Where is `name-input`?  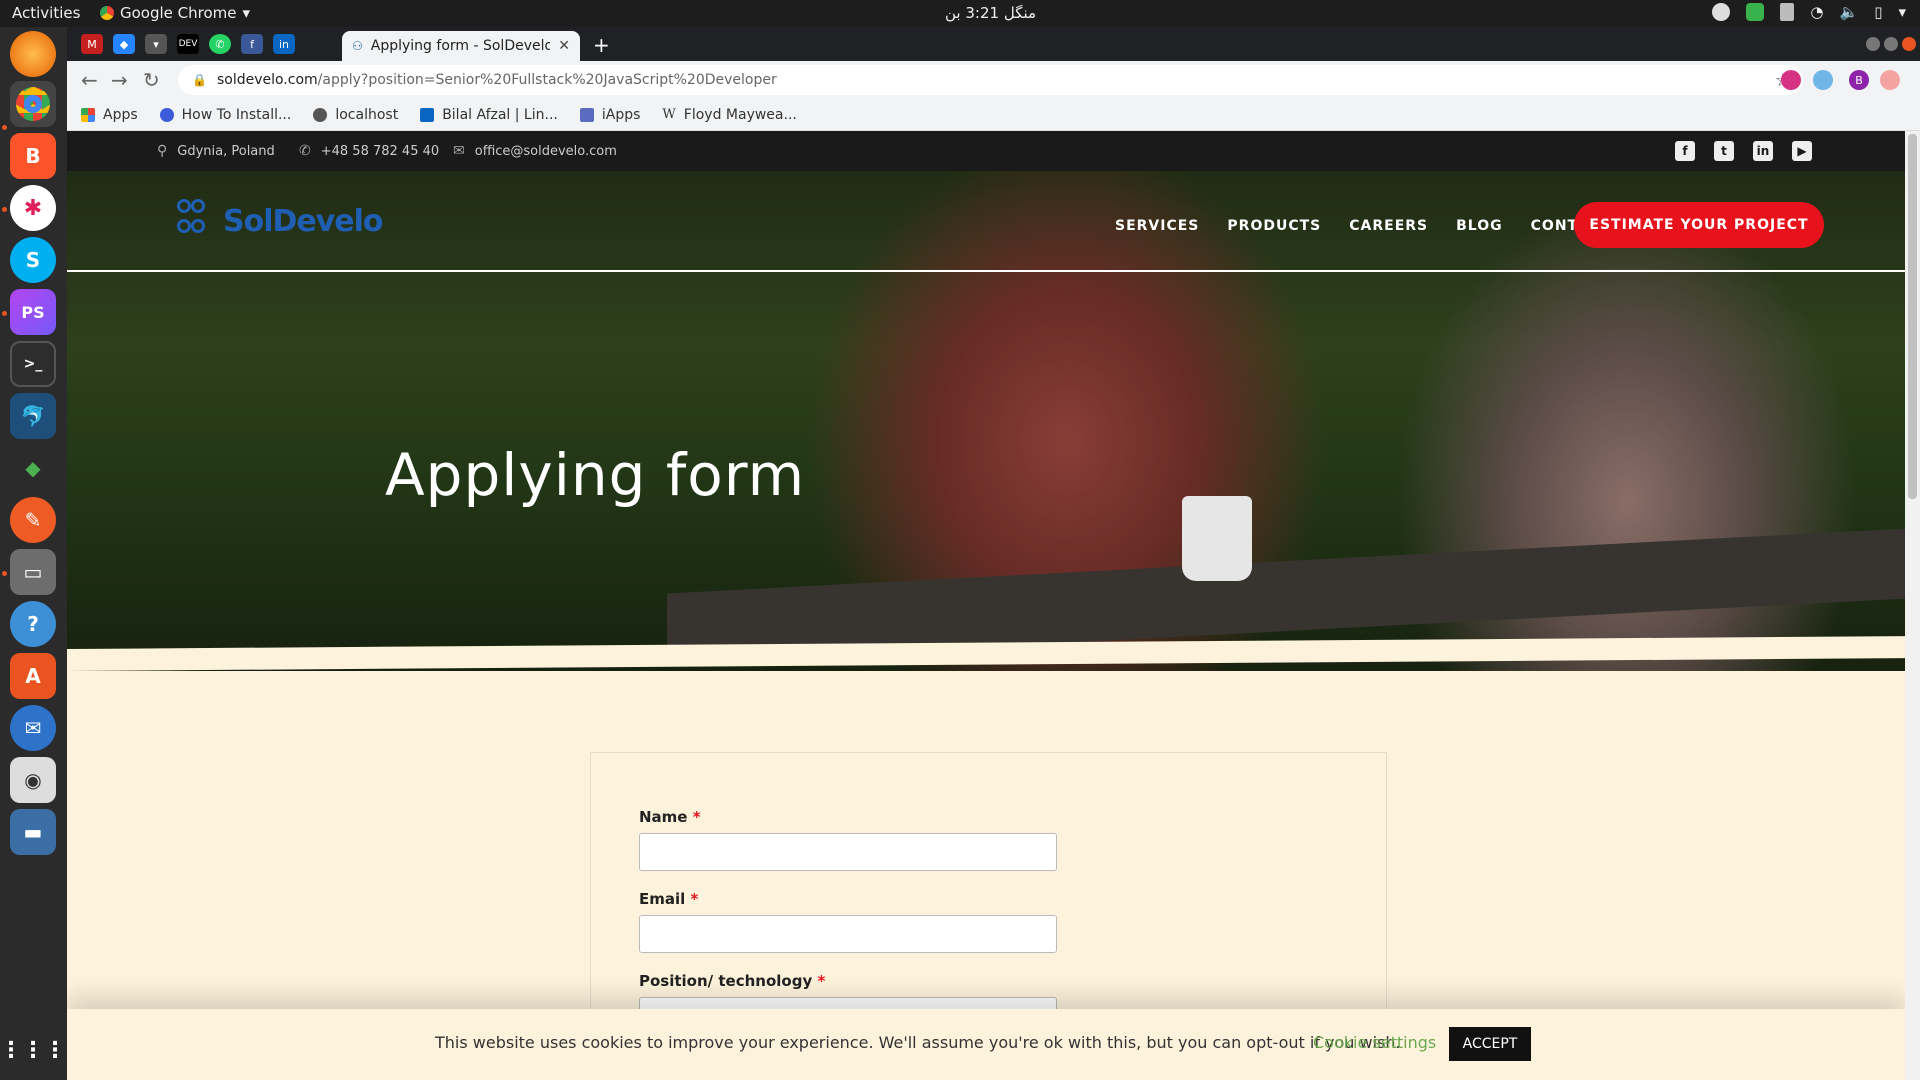 name-input is located at coordinates (848, 852).